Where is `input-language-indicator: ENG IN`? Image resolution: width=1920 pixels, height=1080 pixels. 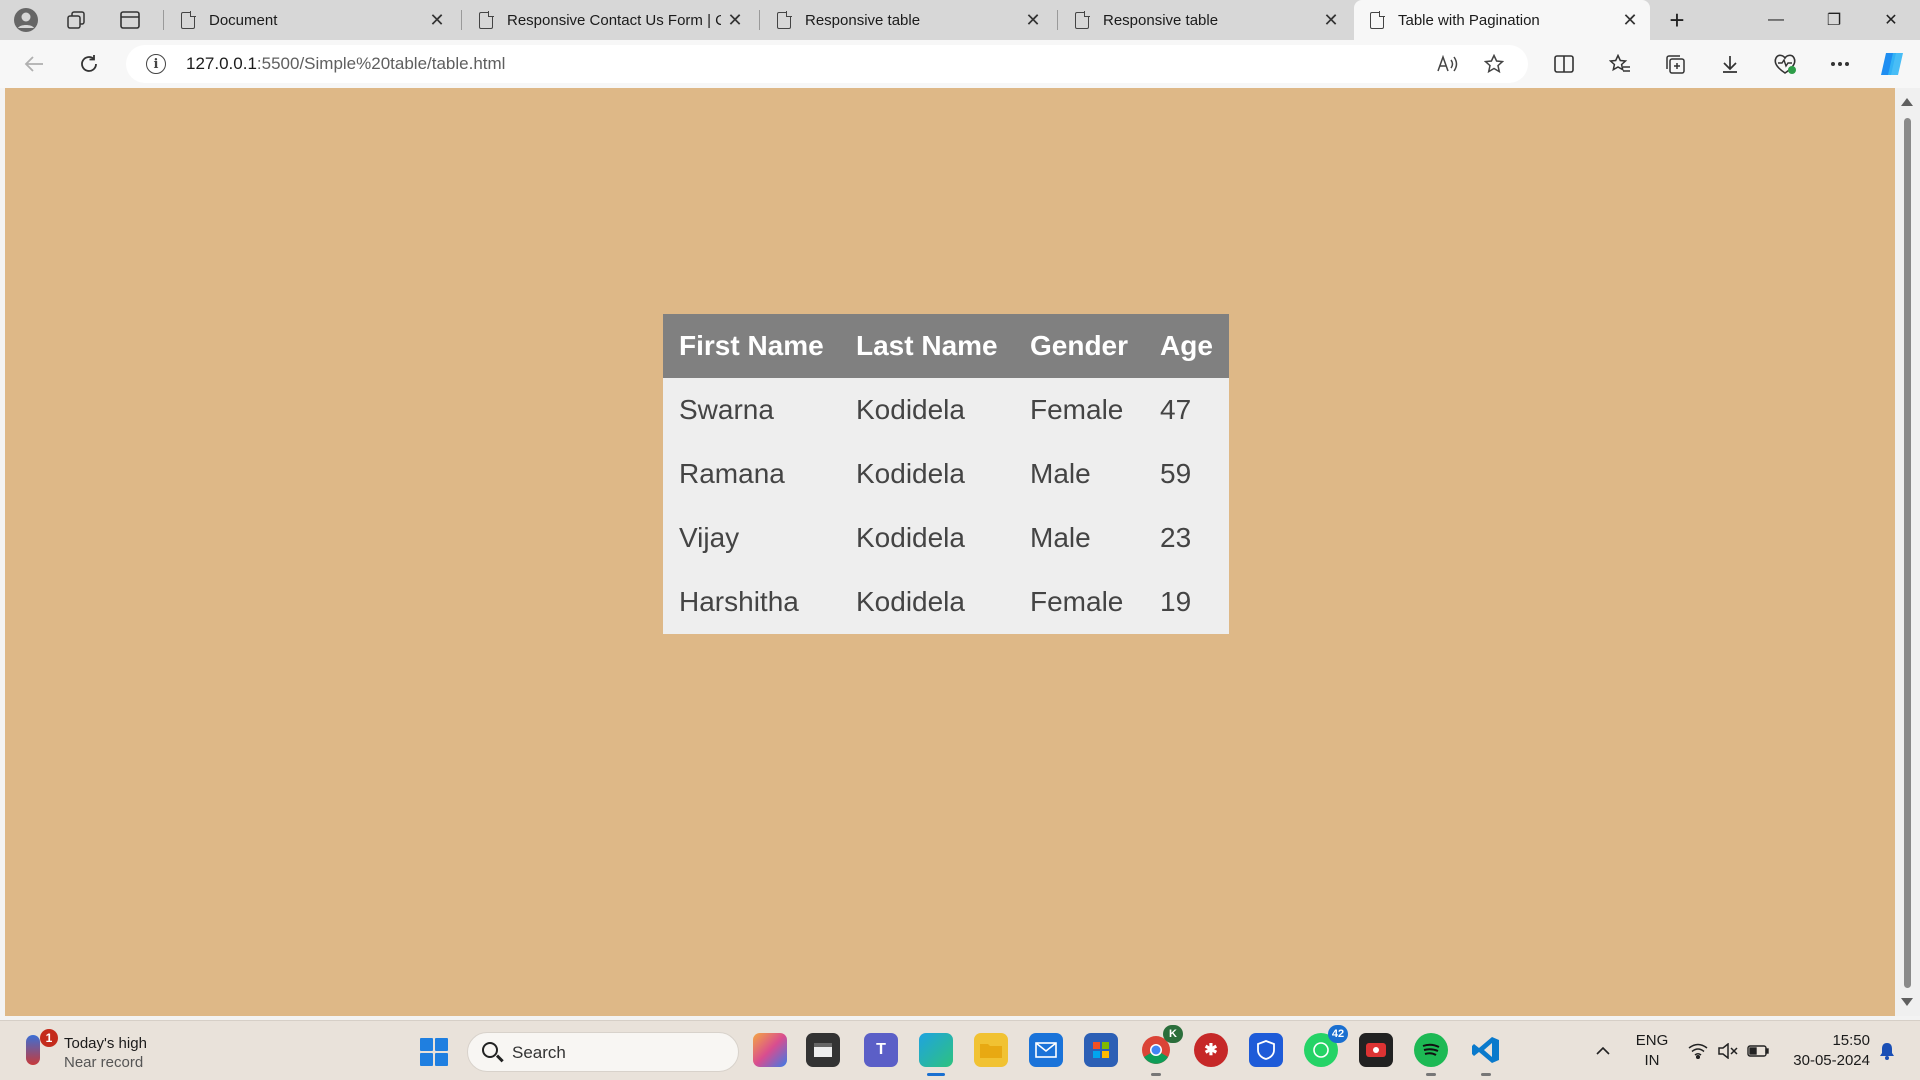
input-language-indicator: ENG IN is located at coordinates (1652, 1051).